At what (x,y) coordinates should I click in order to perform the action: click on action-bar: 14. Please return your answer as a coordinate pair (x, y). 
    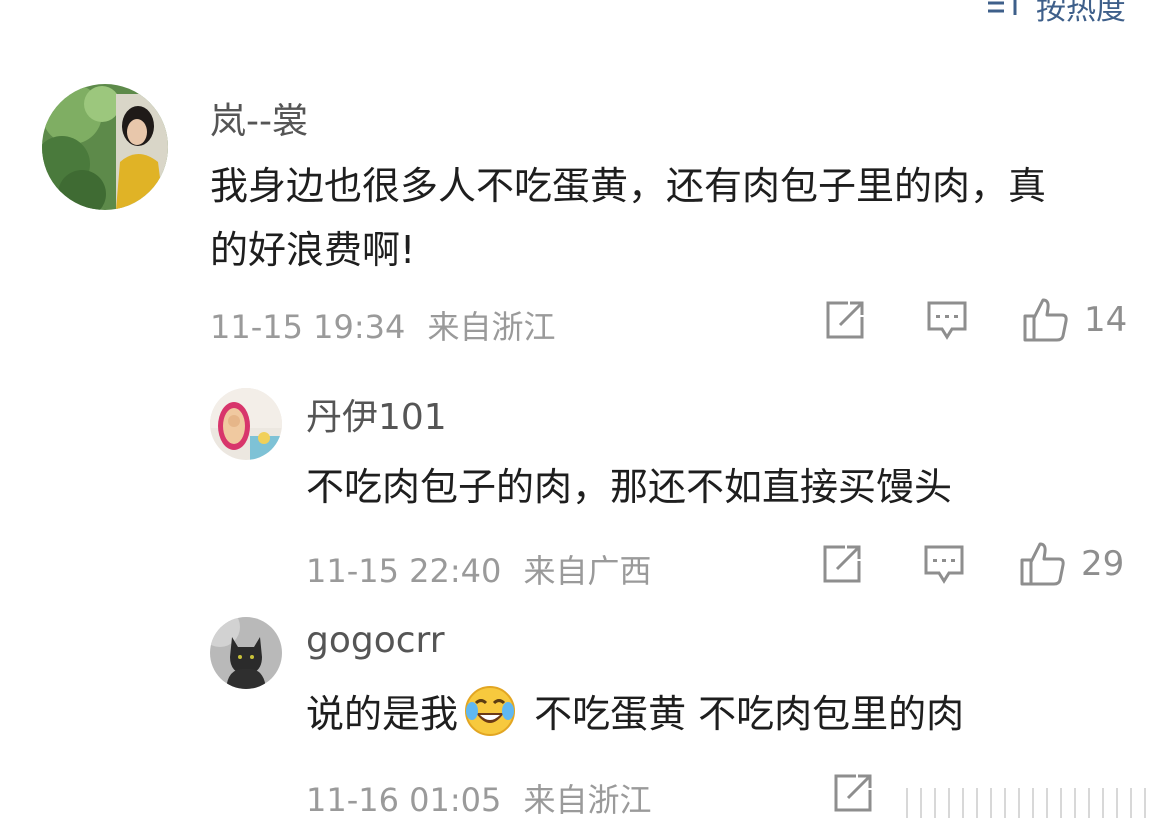
    Looking at the image, I should click on (973, 320).